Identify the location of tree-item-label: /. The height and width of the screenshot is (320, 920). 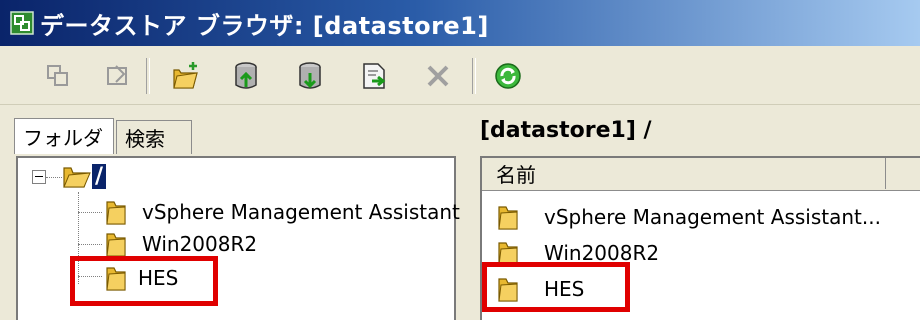
(99, 176).